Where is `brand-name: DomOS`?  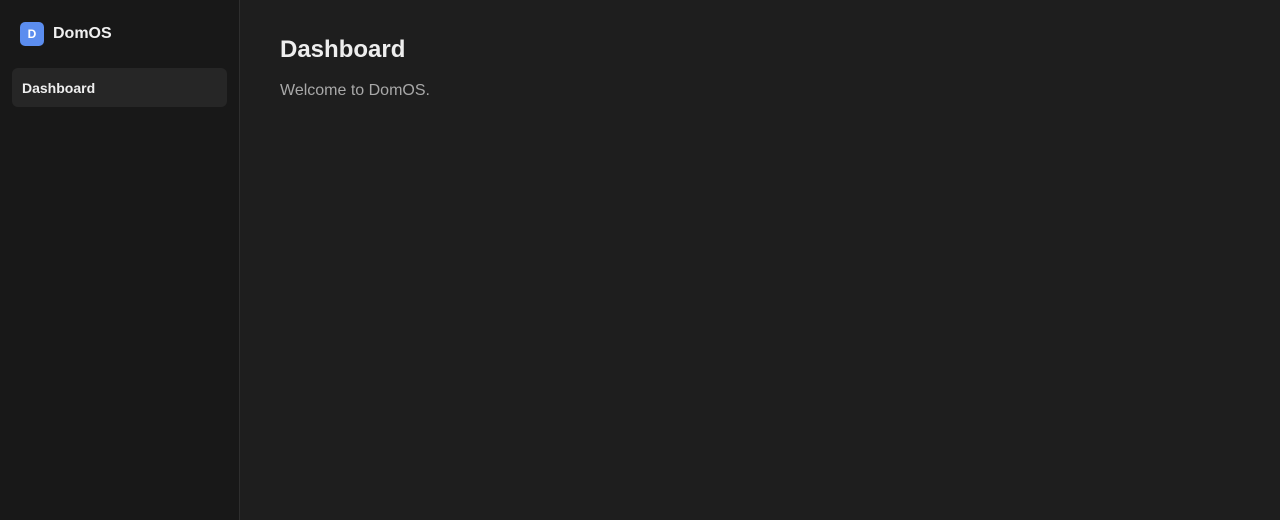 brand-name: DomOS is located at coordinates (82, 33).